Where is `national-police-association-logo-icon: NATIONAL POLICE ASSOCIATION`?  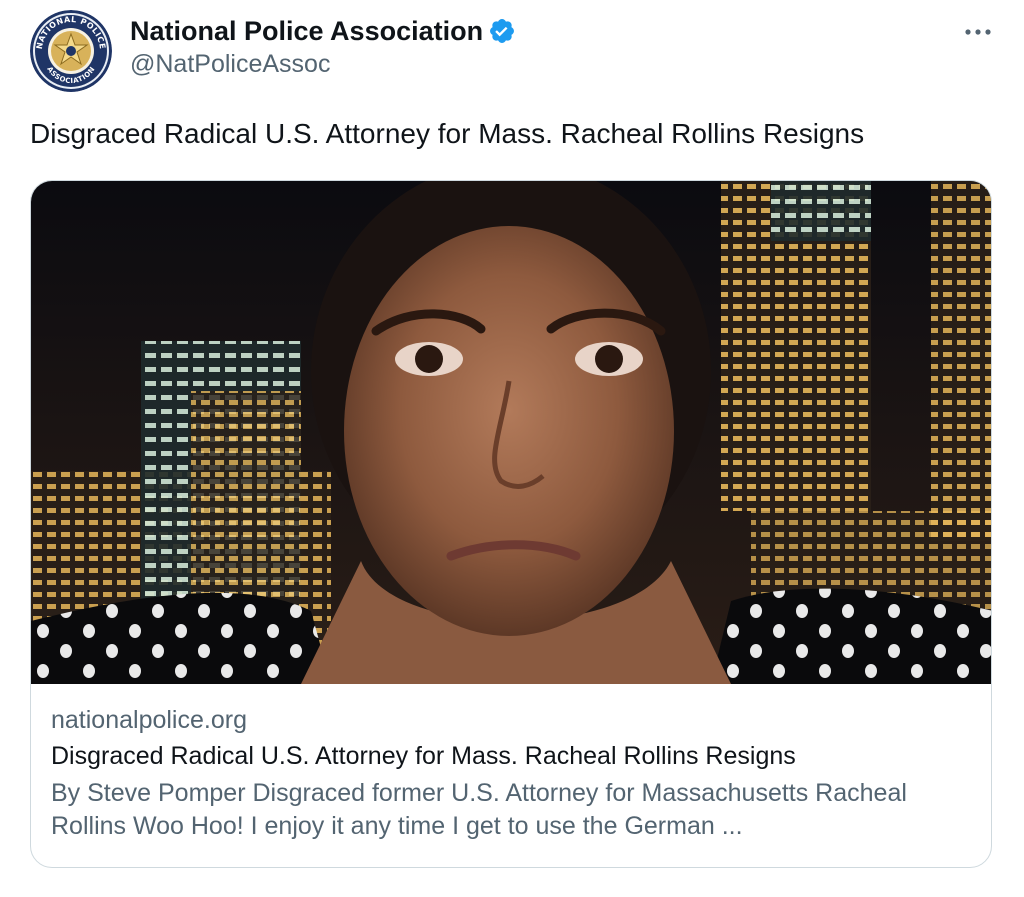
national-police-association-logo-icon: NATIONAL POLICE ASSOCIATION is located at coordinates (71, 51).